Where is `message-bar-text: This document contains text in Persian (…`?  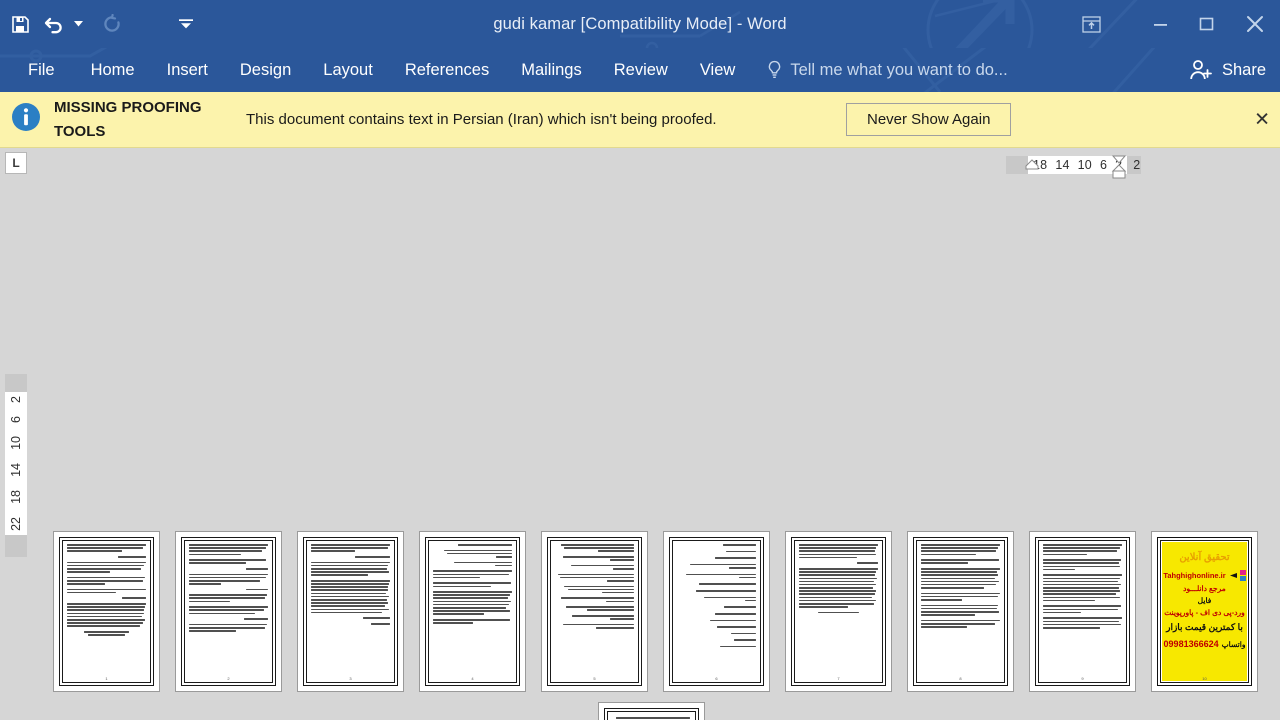
message-bar-text: This document contains text in Persian (… is located at coordinates (481, 119).